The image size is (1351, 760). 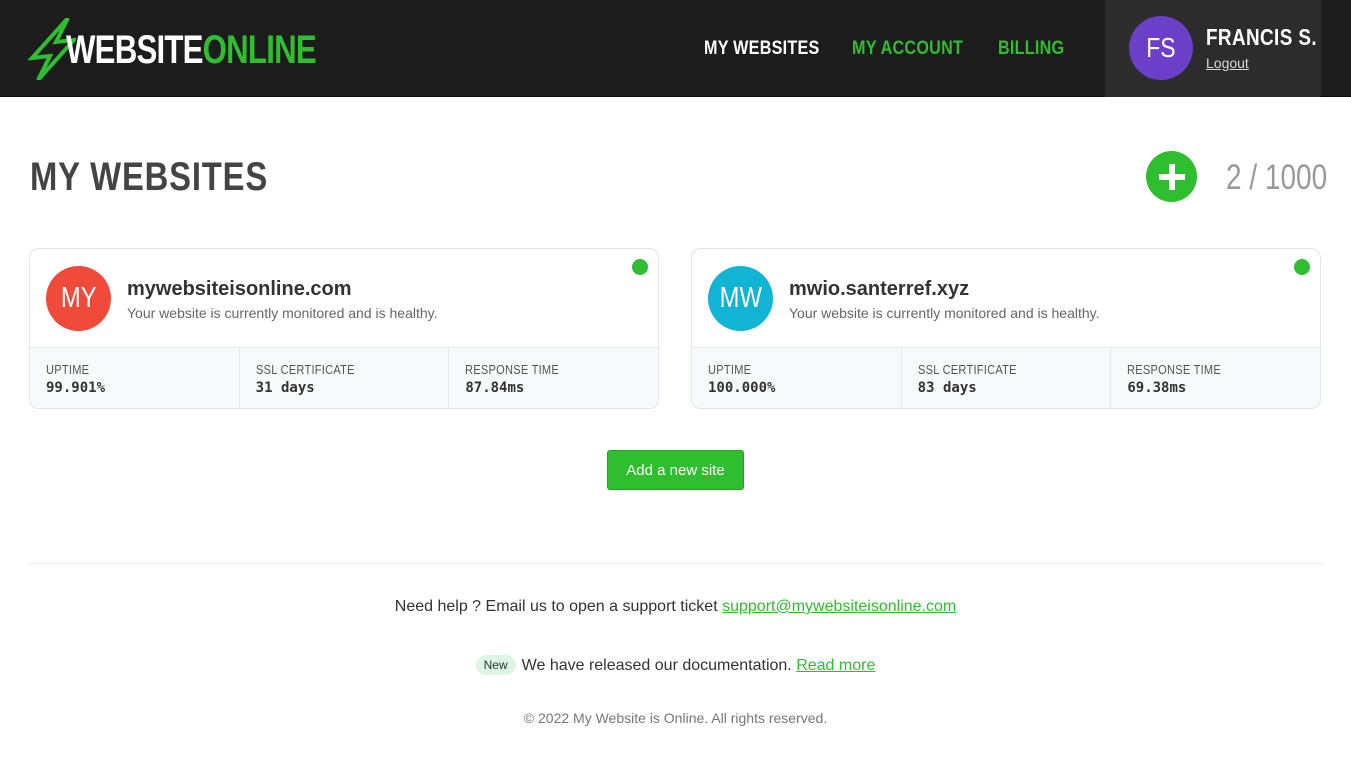 I want to click on site-domain: mywebsiteisonline.com, so click(x=239, y=289).